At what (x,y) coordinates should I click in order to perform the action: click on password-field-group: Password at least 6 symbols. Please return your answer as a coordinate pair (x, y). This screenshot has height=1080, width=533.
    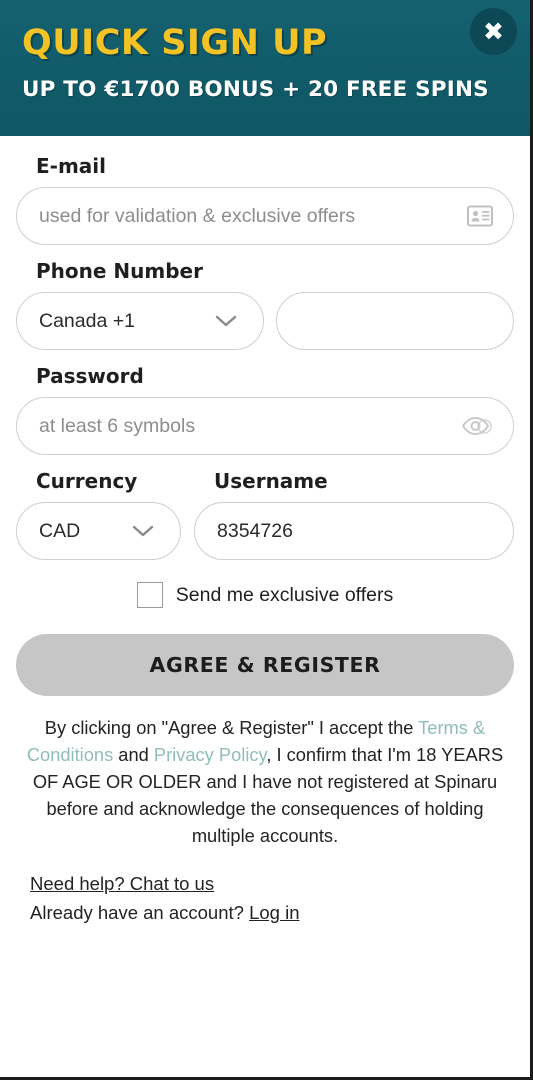
    Looking at the image, I should click on (265, 409).